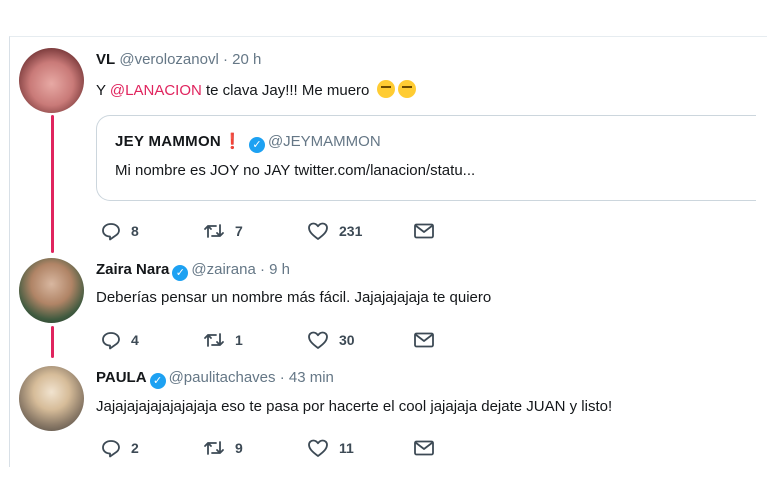 Image resolution: width=767 pixels, height=496 pixels. What do you see at coordinates (168, 141) in the screenshot?
I see `quoted-author-name: JEY MAMMON` at bounding box center [168, 141].